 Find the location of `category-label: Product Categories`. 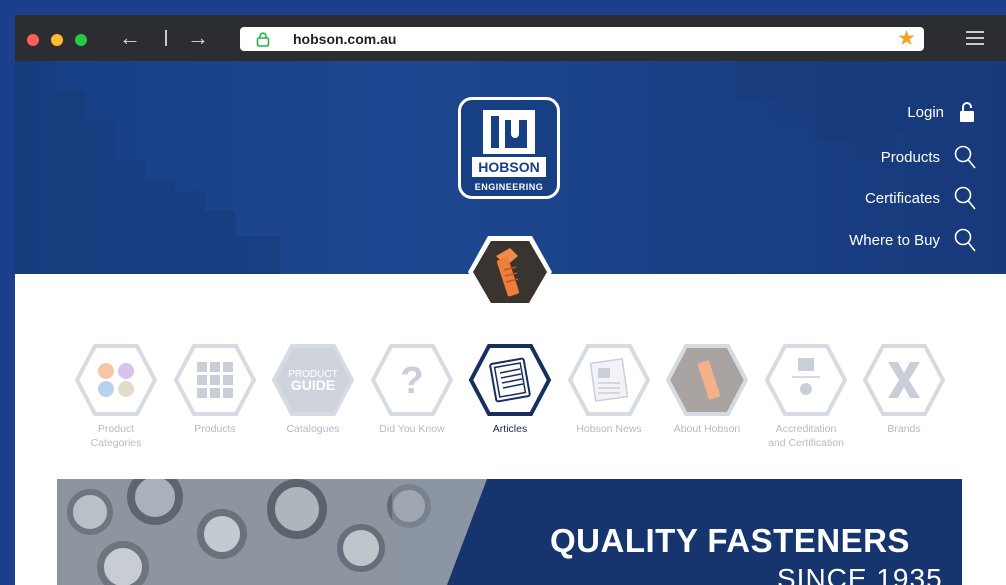

category-label: Product Categories is located at coordinates (116, 436).